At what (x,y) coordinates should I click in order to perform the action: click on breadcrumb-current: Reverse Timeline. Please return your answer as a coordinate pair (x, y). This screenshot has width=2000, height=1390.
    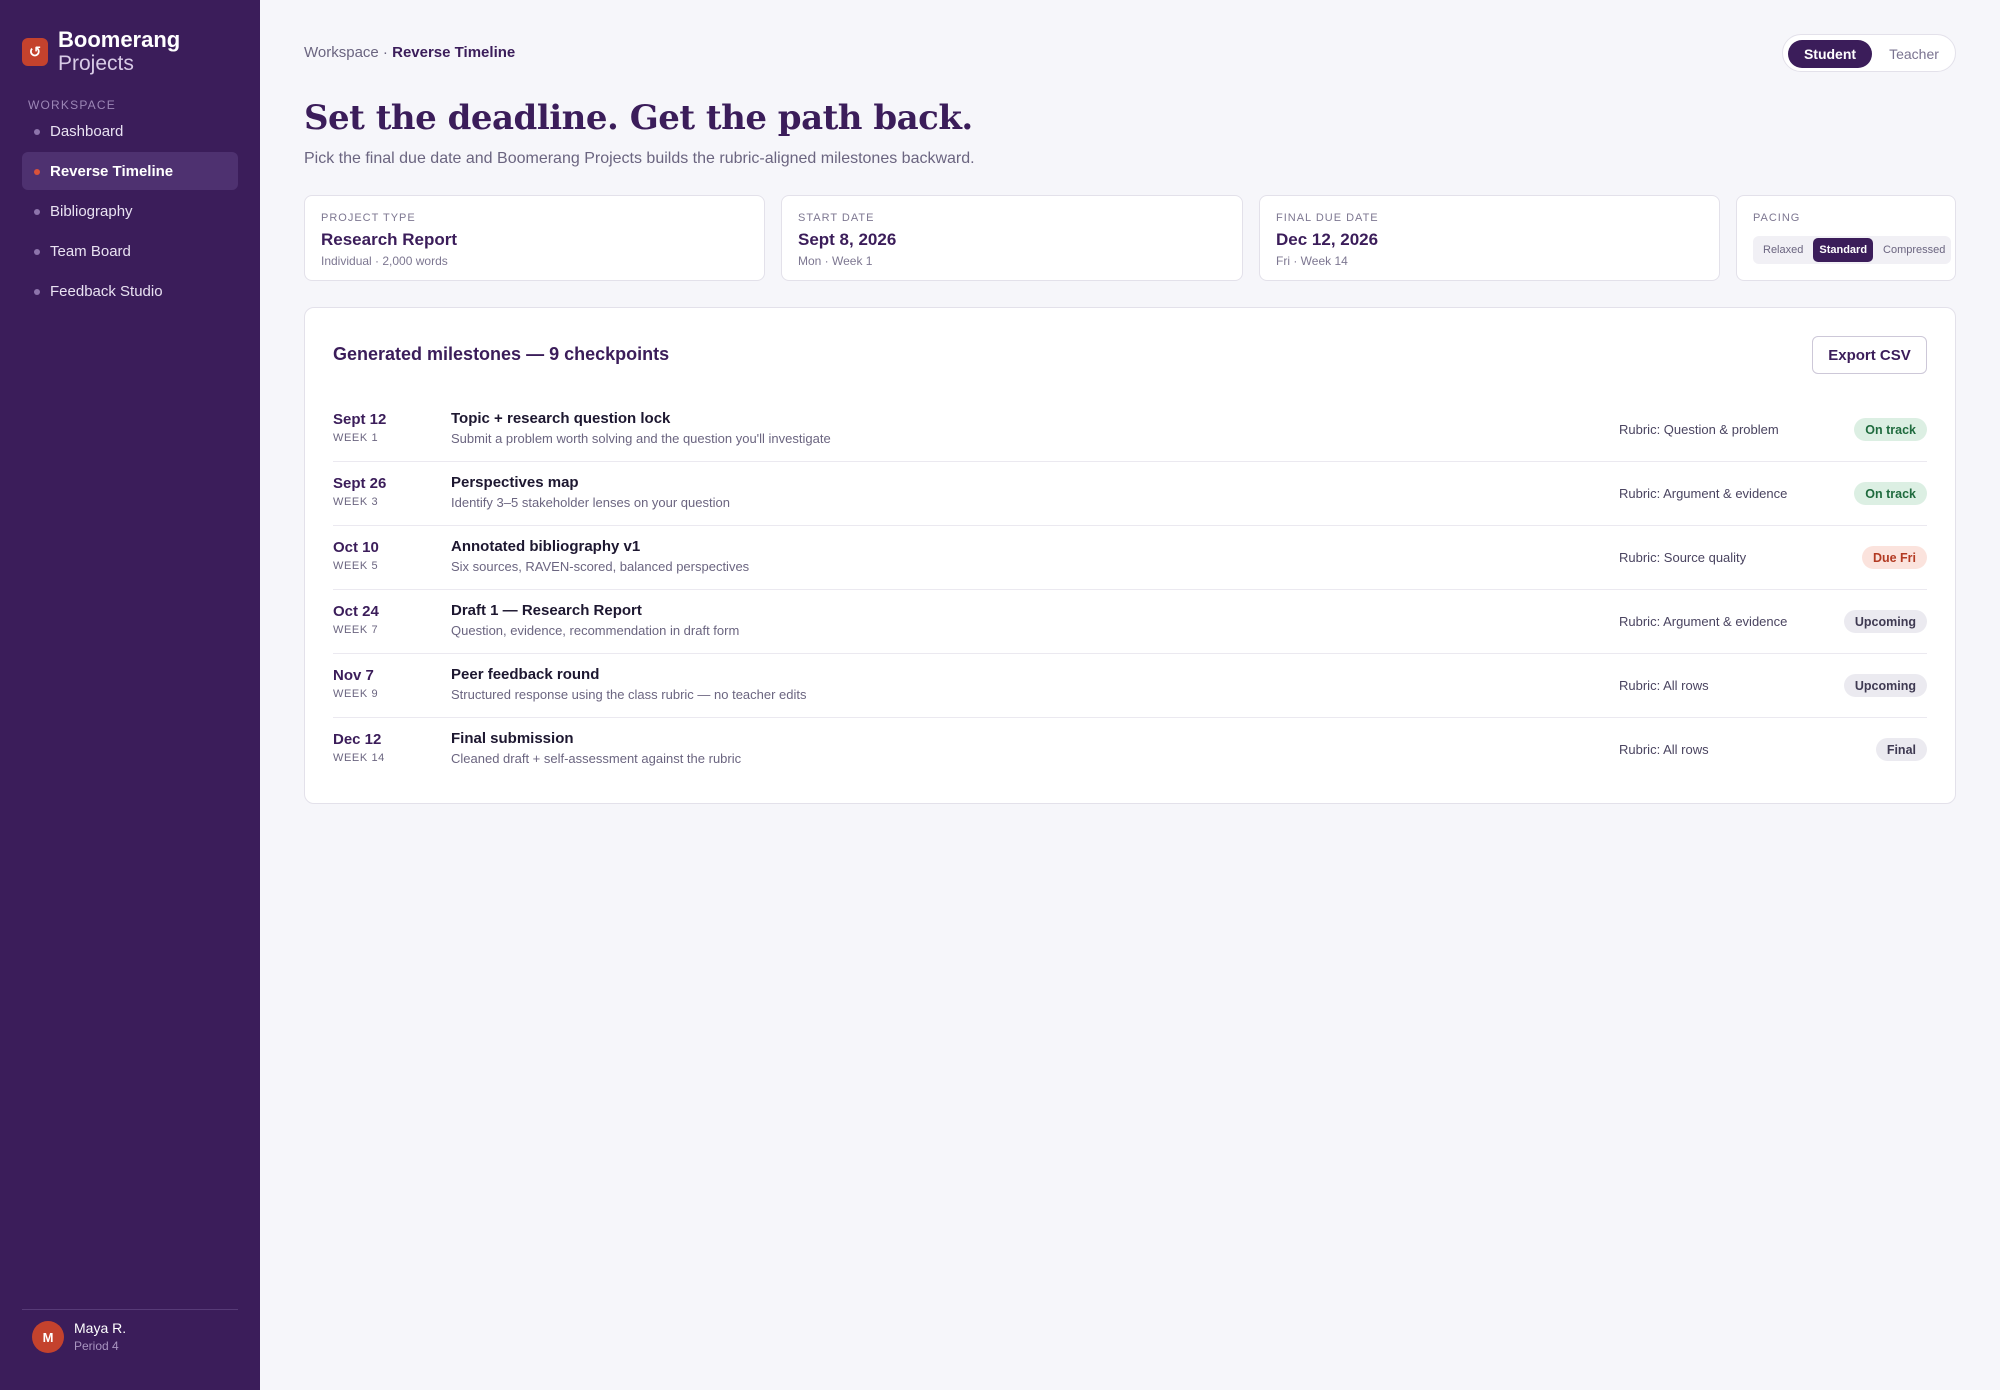
    Looking at the image, I should click on (454, 52).